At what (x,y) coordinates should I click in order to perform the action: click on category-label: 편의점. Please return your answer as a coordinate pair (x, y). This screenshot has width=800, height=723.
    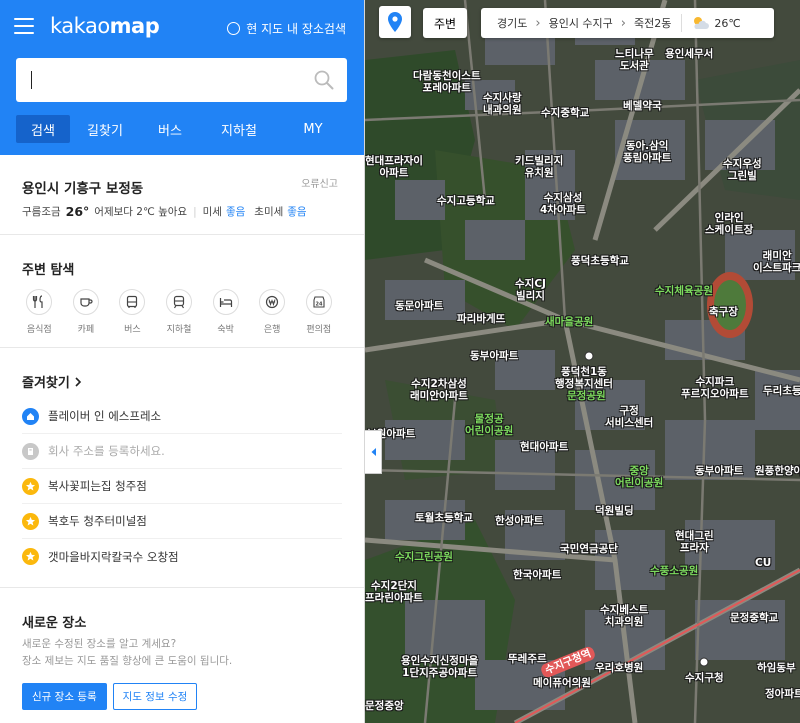
    Looking at the image, I should click on (319, 330).